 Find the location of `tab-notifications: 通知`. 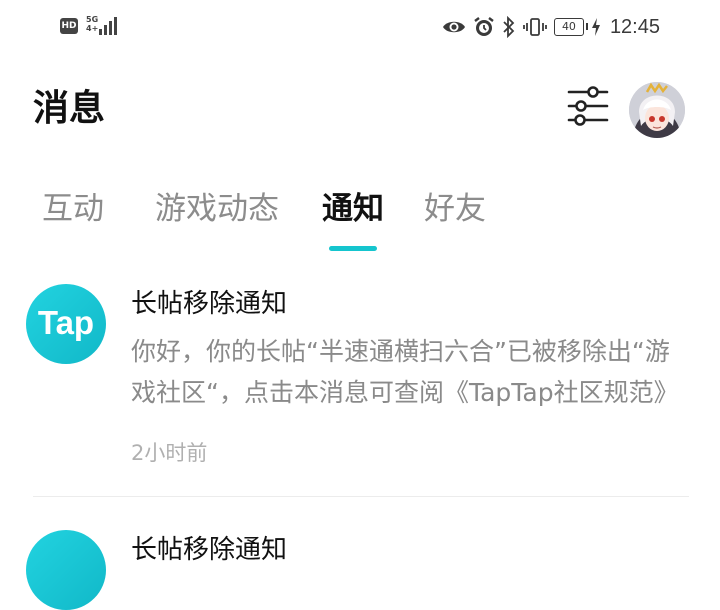

tab-notifications: 通知 is located at coordinates (353, 209).